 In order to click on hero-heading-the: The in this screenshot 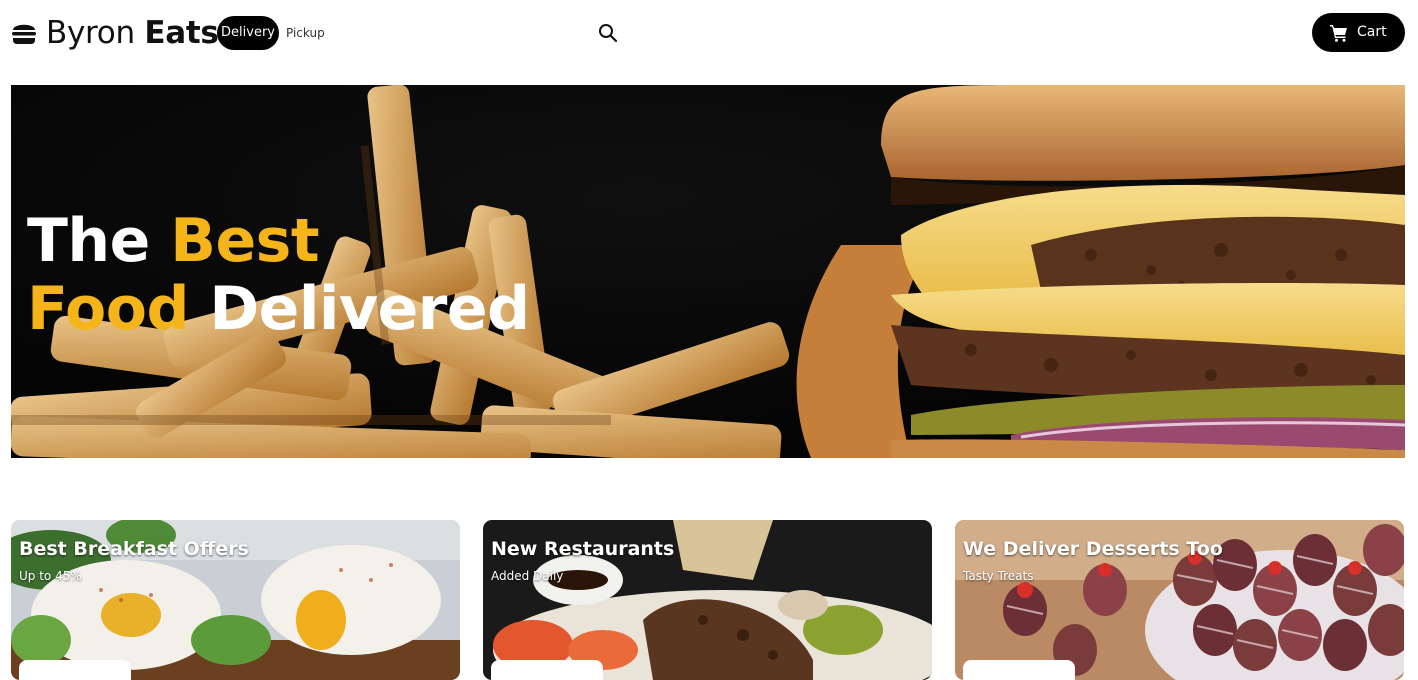, I will do `click(88, 241)`.